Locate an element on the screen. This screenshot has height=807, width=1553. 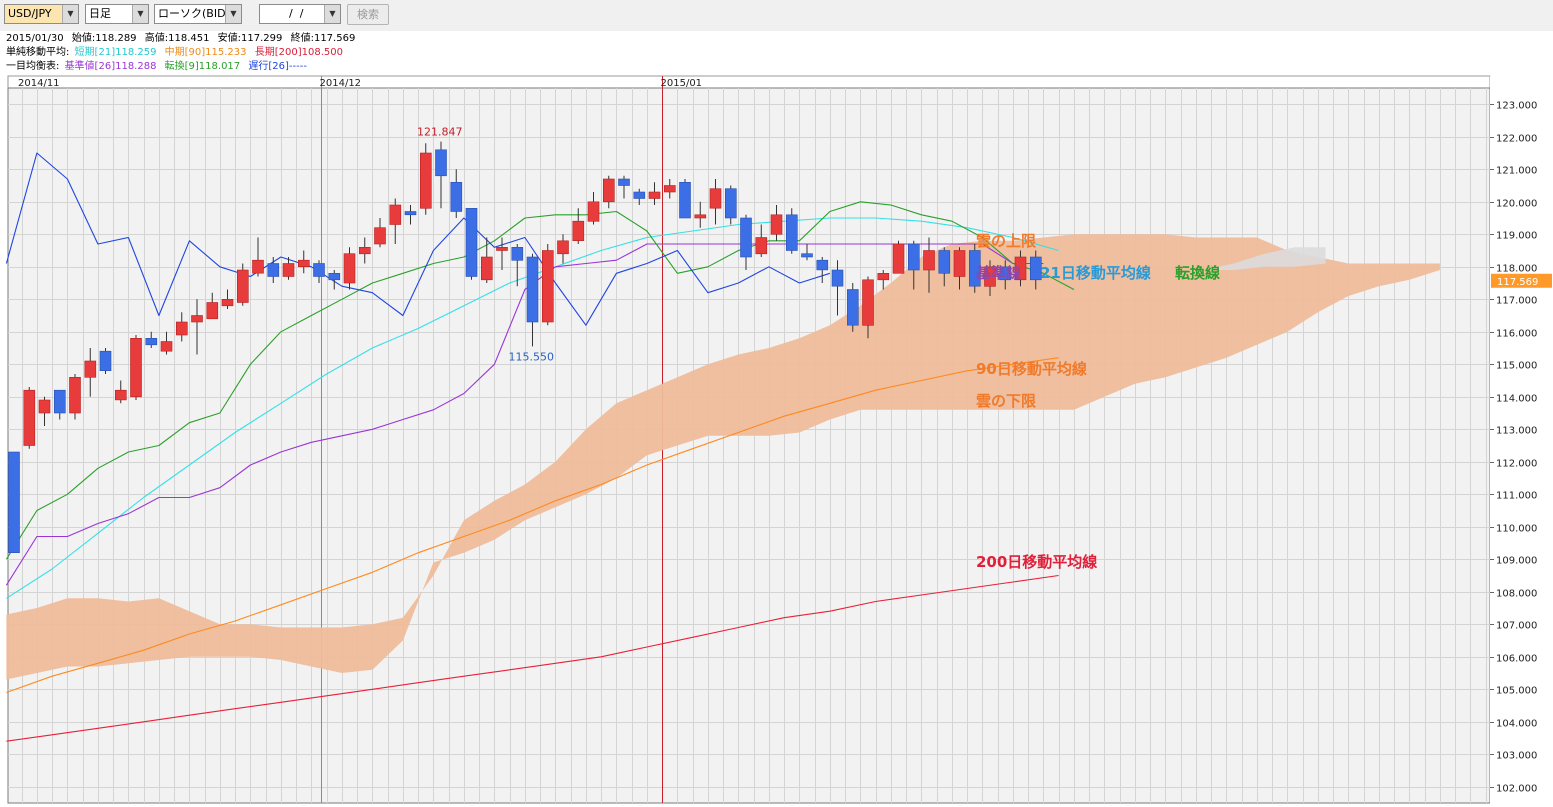
y-tick-label: 117.000 is located at coordinates (1516, 301).